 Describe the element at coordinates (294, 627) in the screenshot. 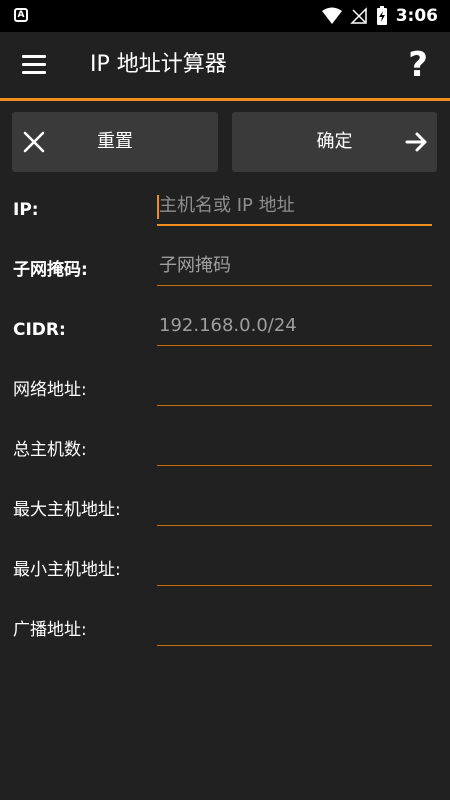

I see `broadcast-field` at that location.